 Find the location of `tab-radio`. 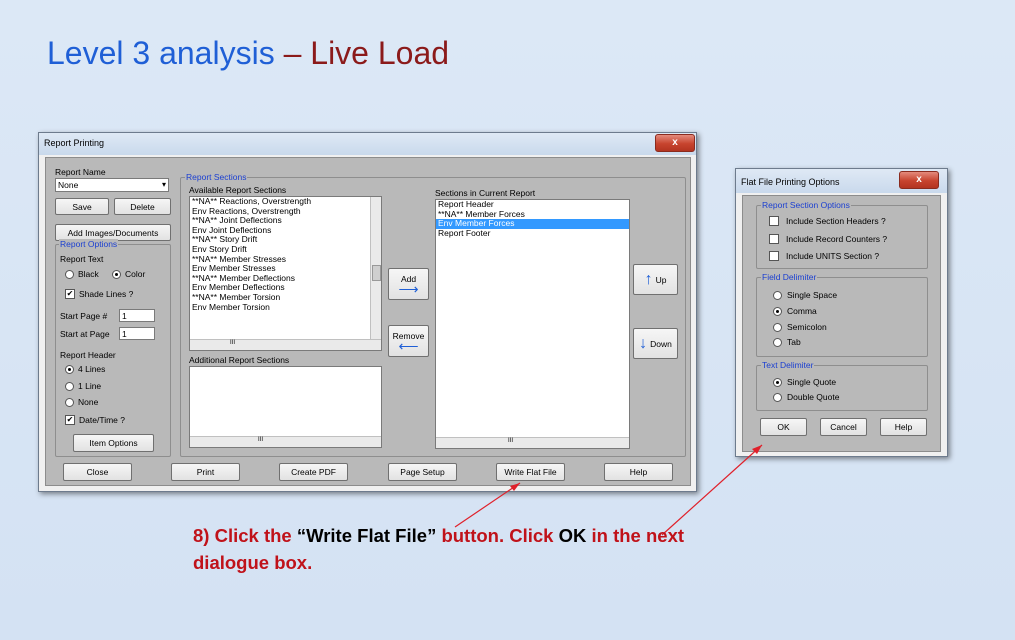

tab-radio is located at coordinates (777, 342).